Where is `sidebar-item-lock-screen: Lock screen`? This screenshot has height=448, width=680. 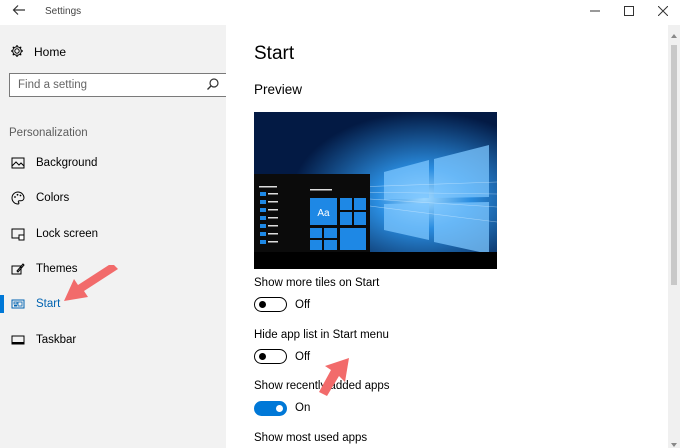 sidebar-item-lock-screen: Lock screen is located at coordinates (113, 234).